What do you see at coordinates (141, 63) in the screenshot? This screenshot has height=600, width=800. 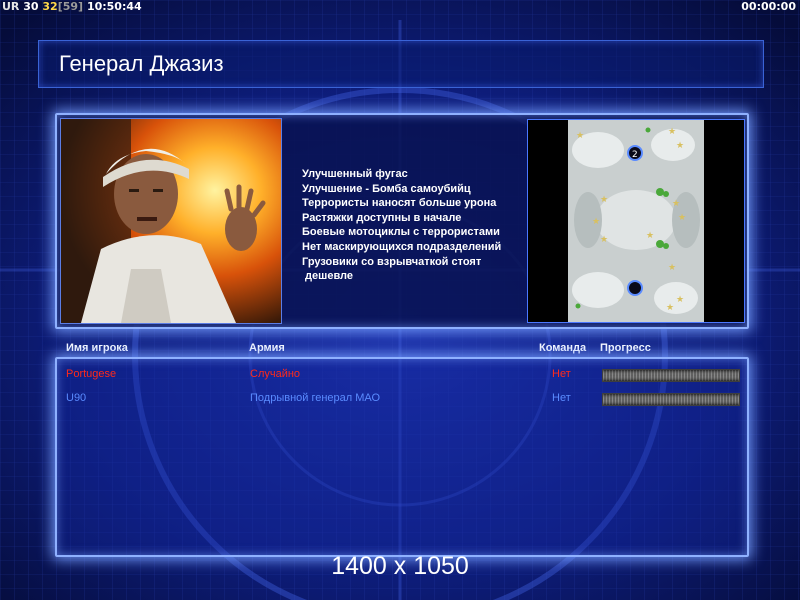 I see `screen-title: Генерал Джазиз` at bounding box center [141, 63].